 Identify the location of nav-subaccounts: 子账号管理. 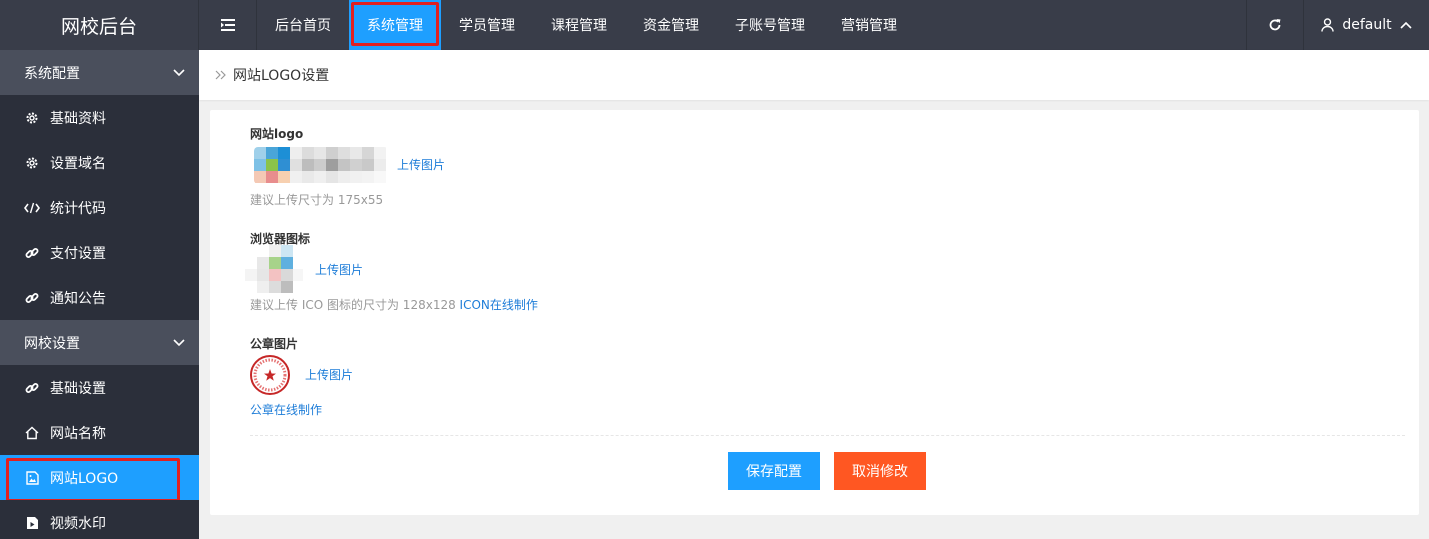
(770, 25).